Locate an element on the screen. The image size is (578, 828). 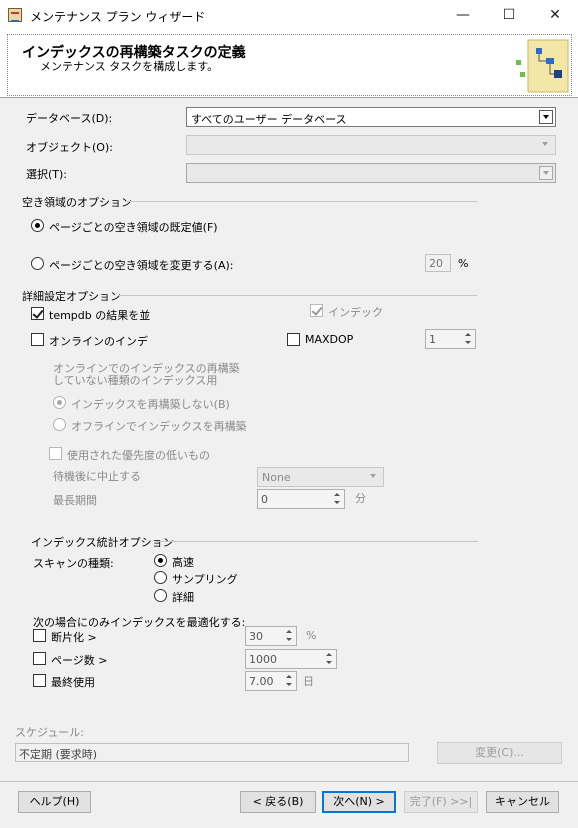
max-duration-stepper: 0 is located at coordinates (301, 499).